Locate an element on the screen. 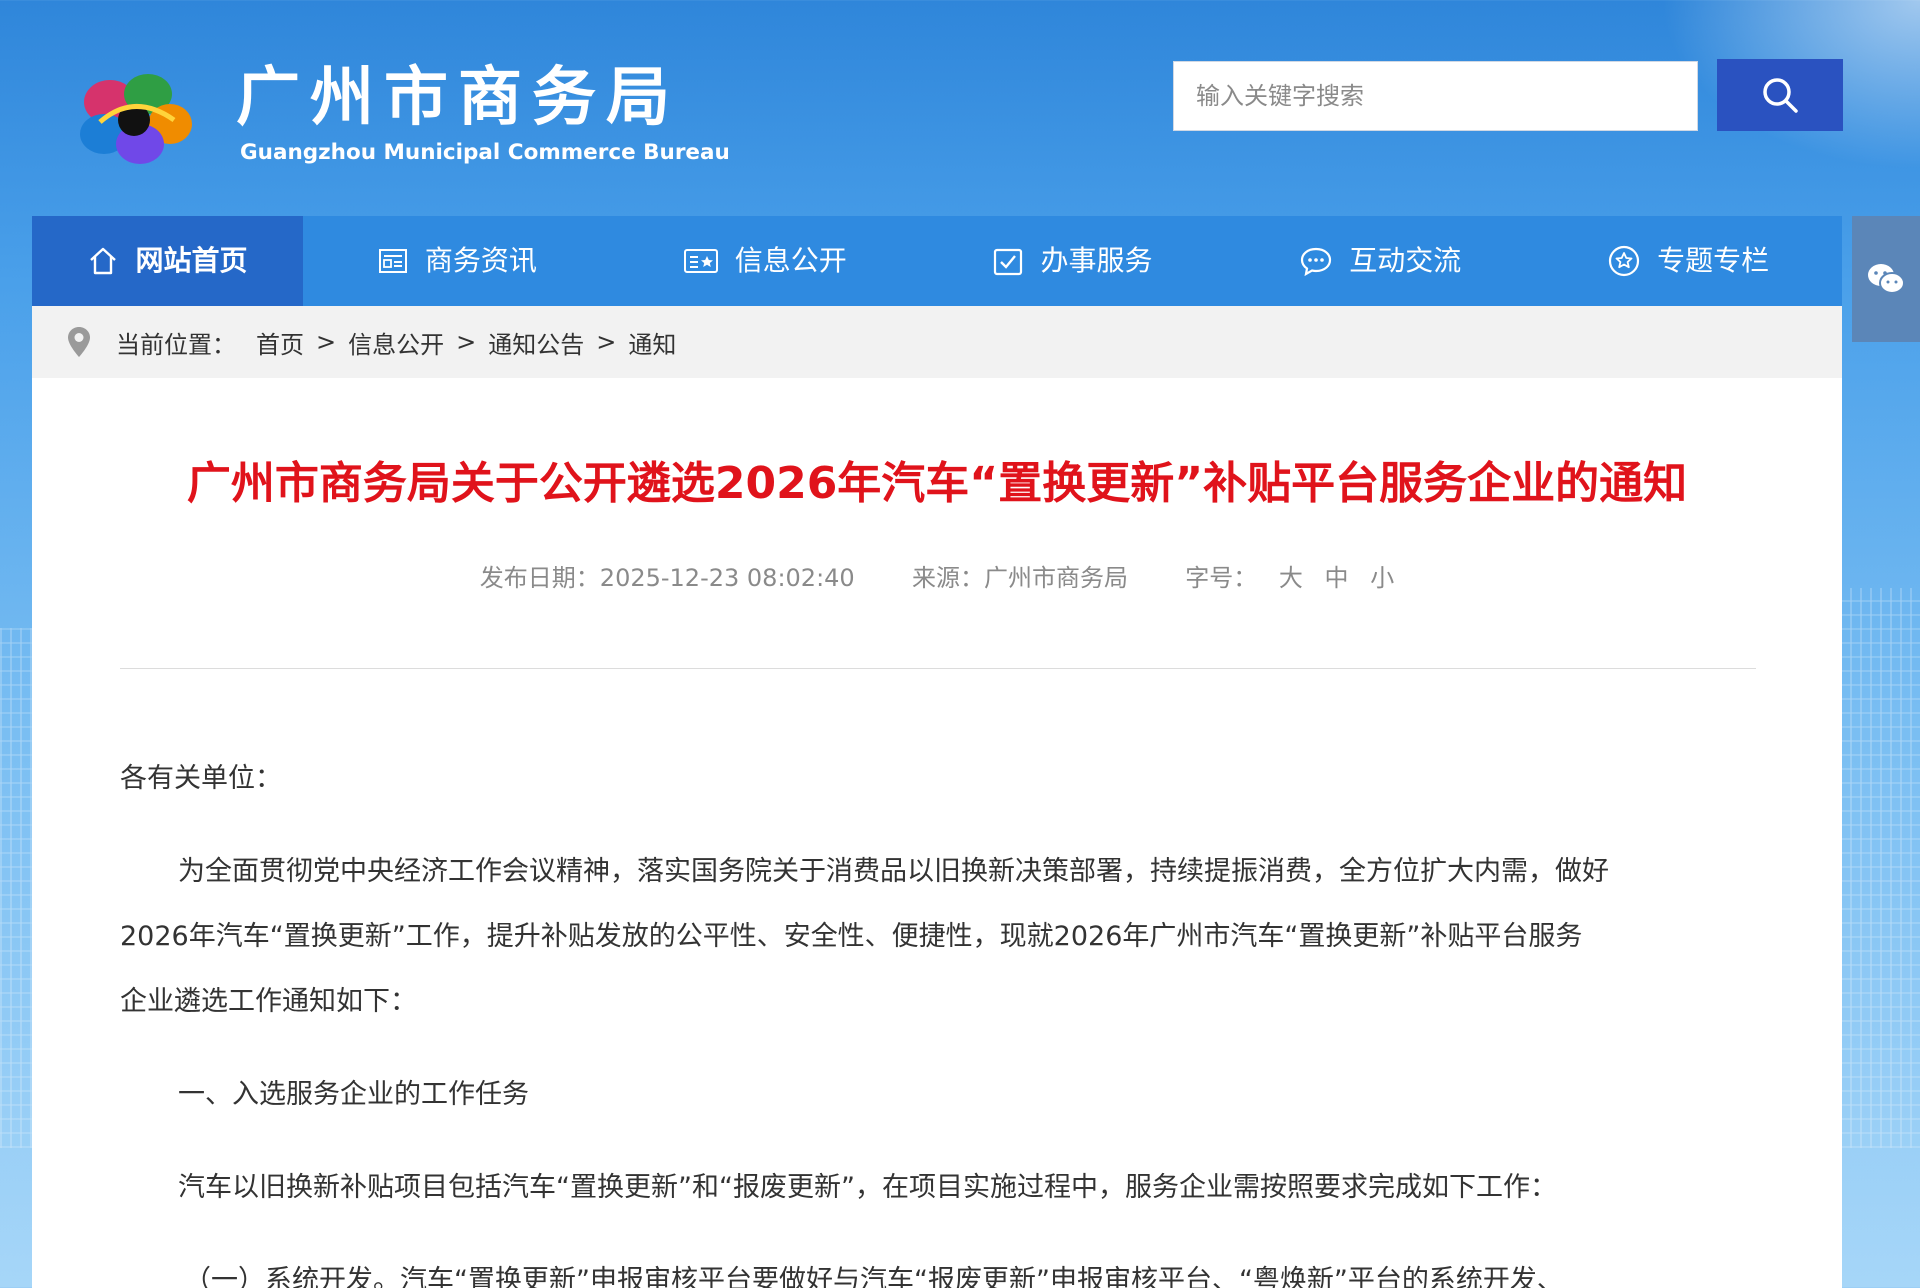 The height and width of the screenshot is (1288, 1920). section-heading: 一、入选服务企业的工作任务 is located at coordinates (353, 1094).